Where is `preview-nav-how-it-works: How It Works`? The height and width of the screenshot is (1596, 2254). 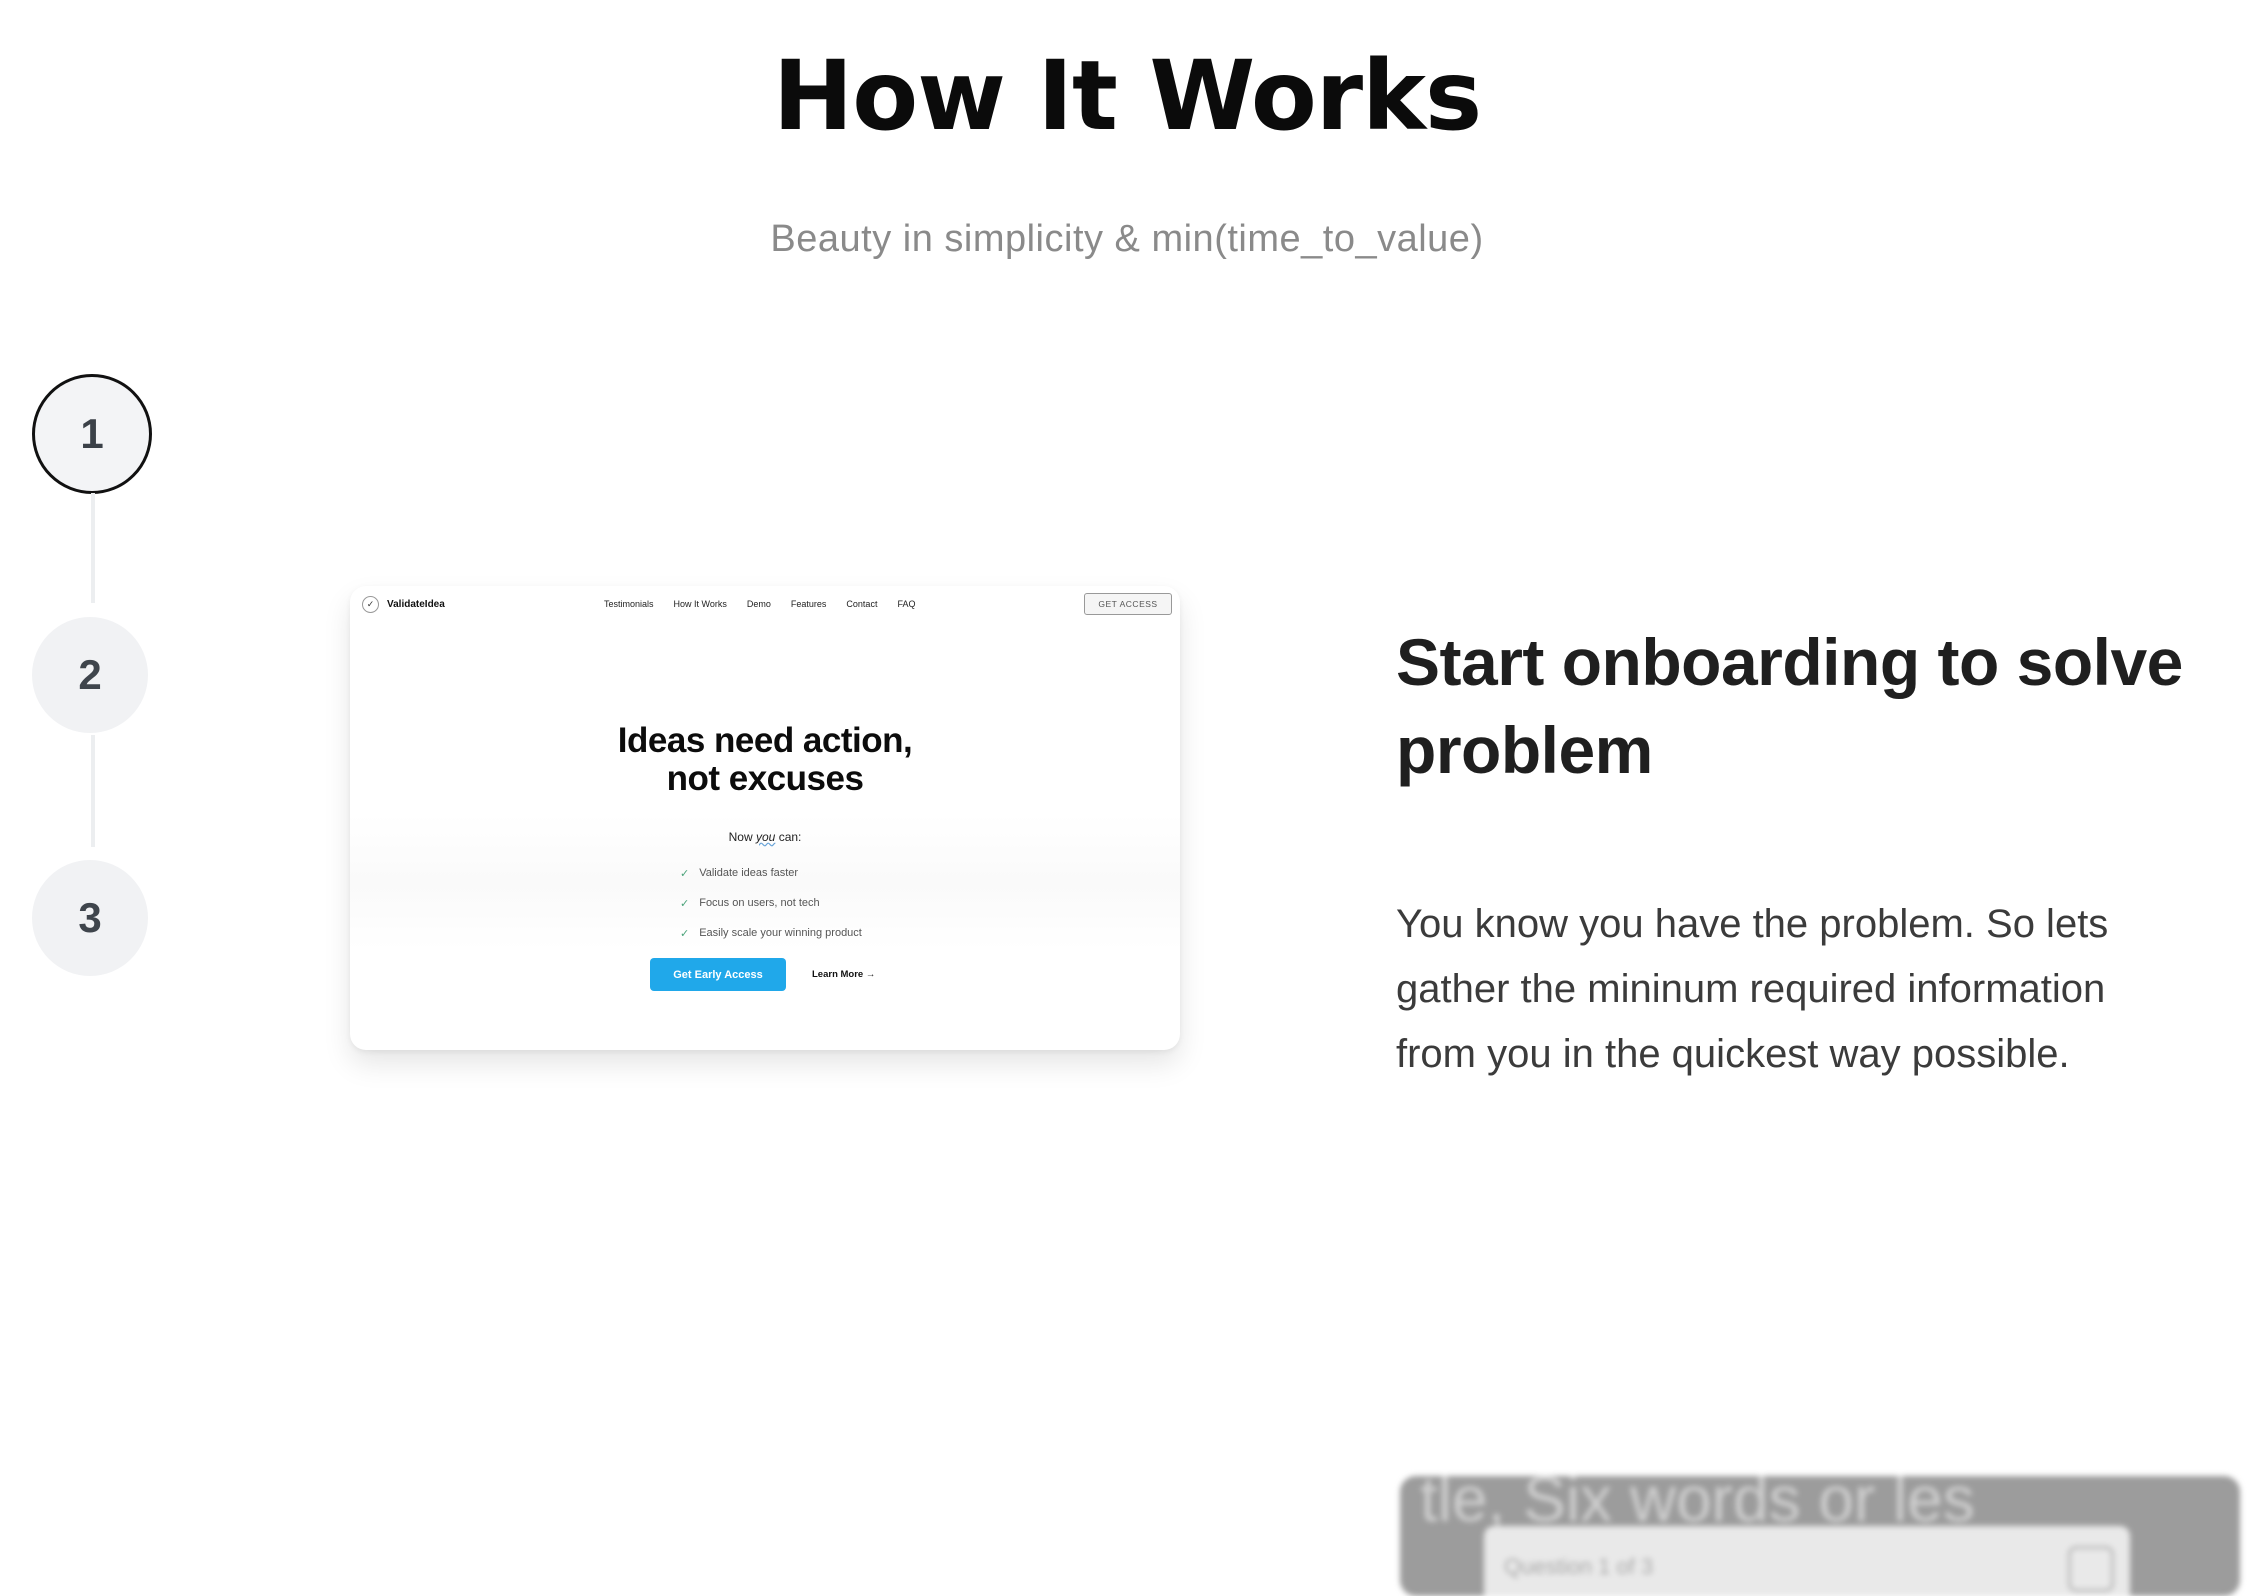 preview-nav-how-it-works: How It Works is located at coordinates (700, 604).